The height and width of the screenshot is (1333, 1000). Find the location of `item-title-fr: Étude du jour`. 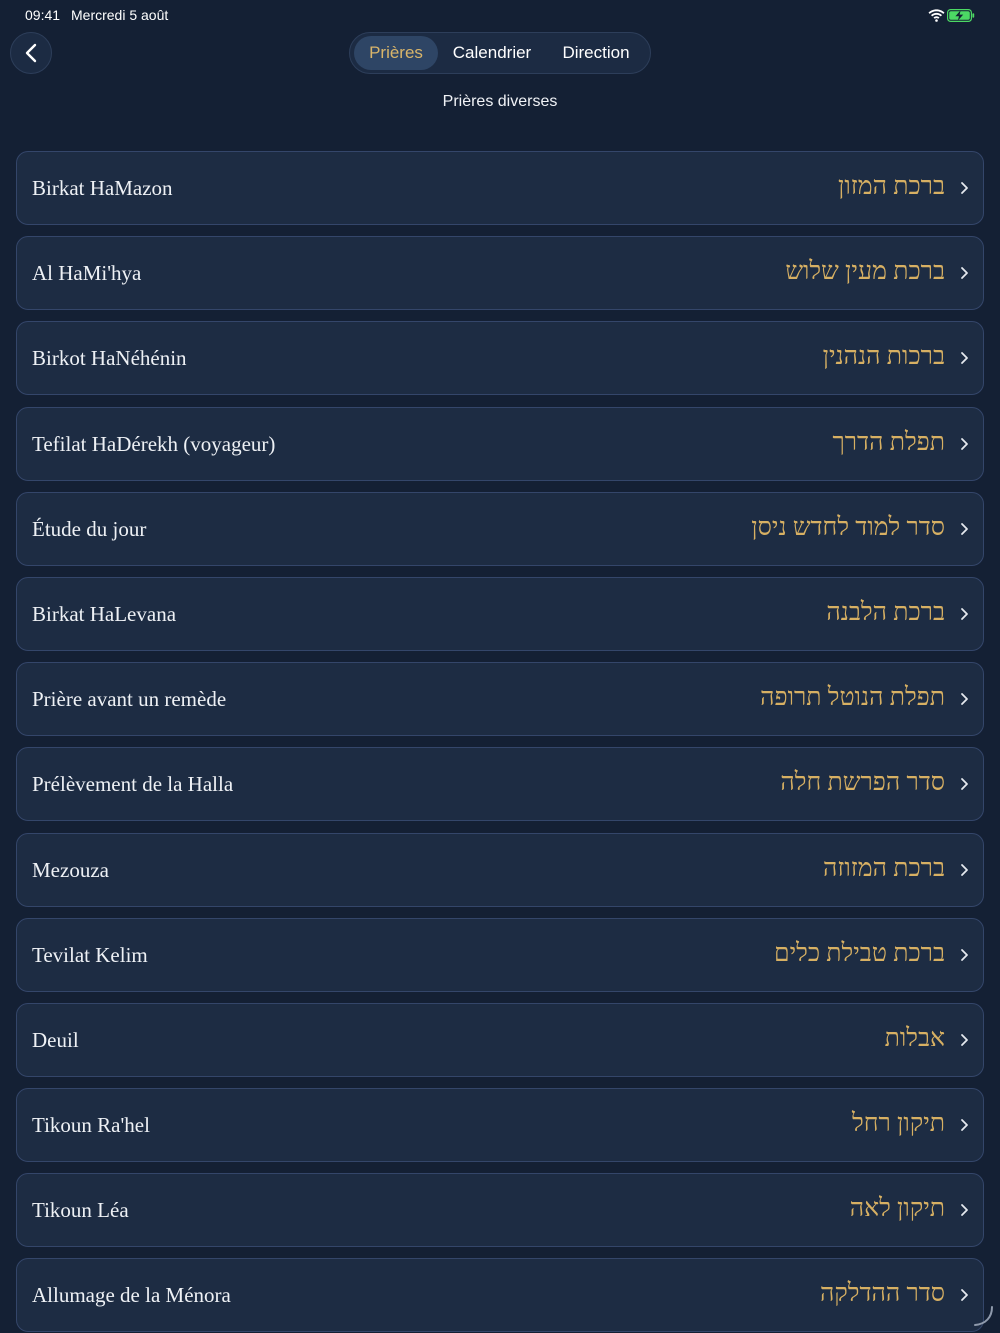

item-title-fr: Étude du jour is located at coordinates (89, 528).